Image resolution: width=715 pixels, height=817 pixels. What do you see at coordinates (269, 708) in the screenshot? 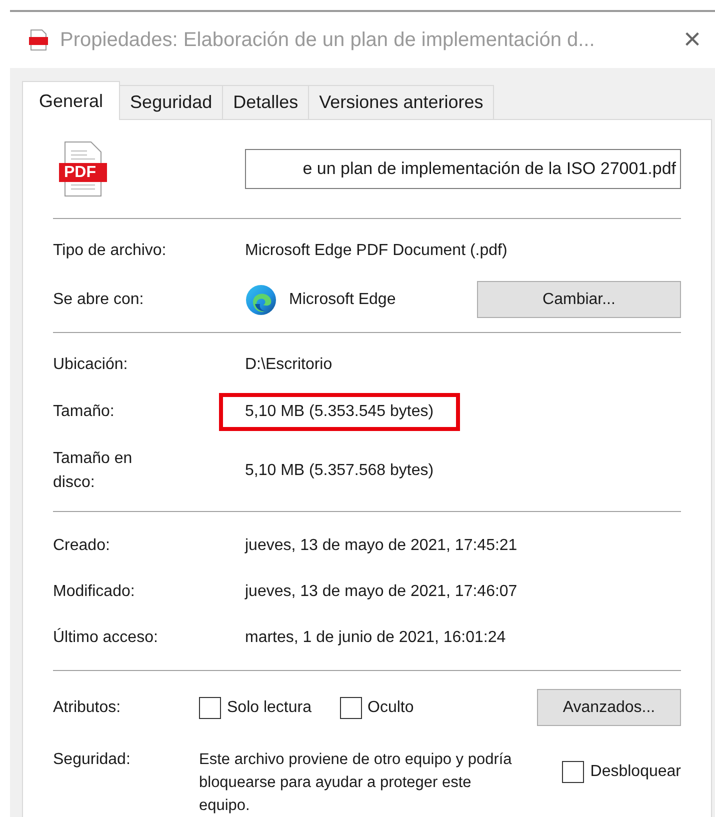
I see `checkbox-label: Solo lectura` at bounding box center [269, 708].